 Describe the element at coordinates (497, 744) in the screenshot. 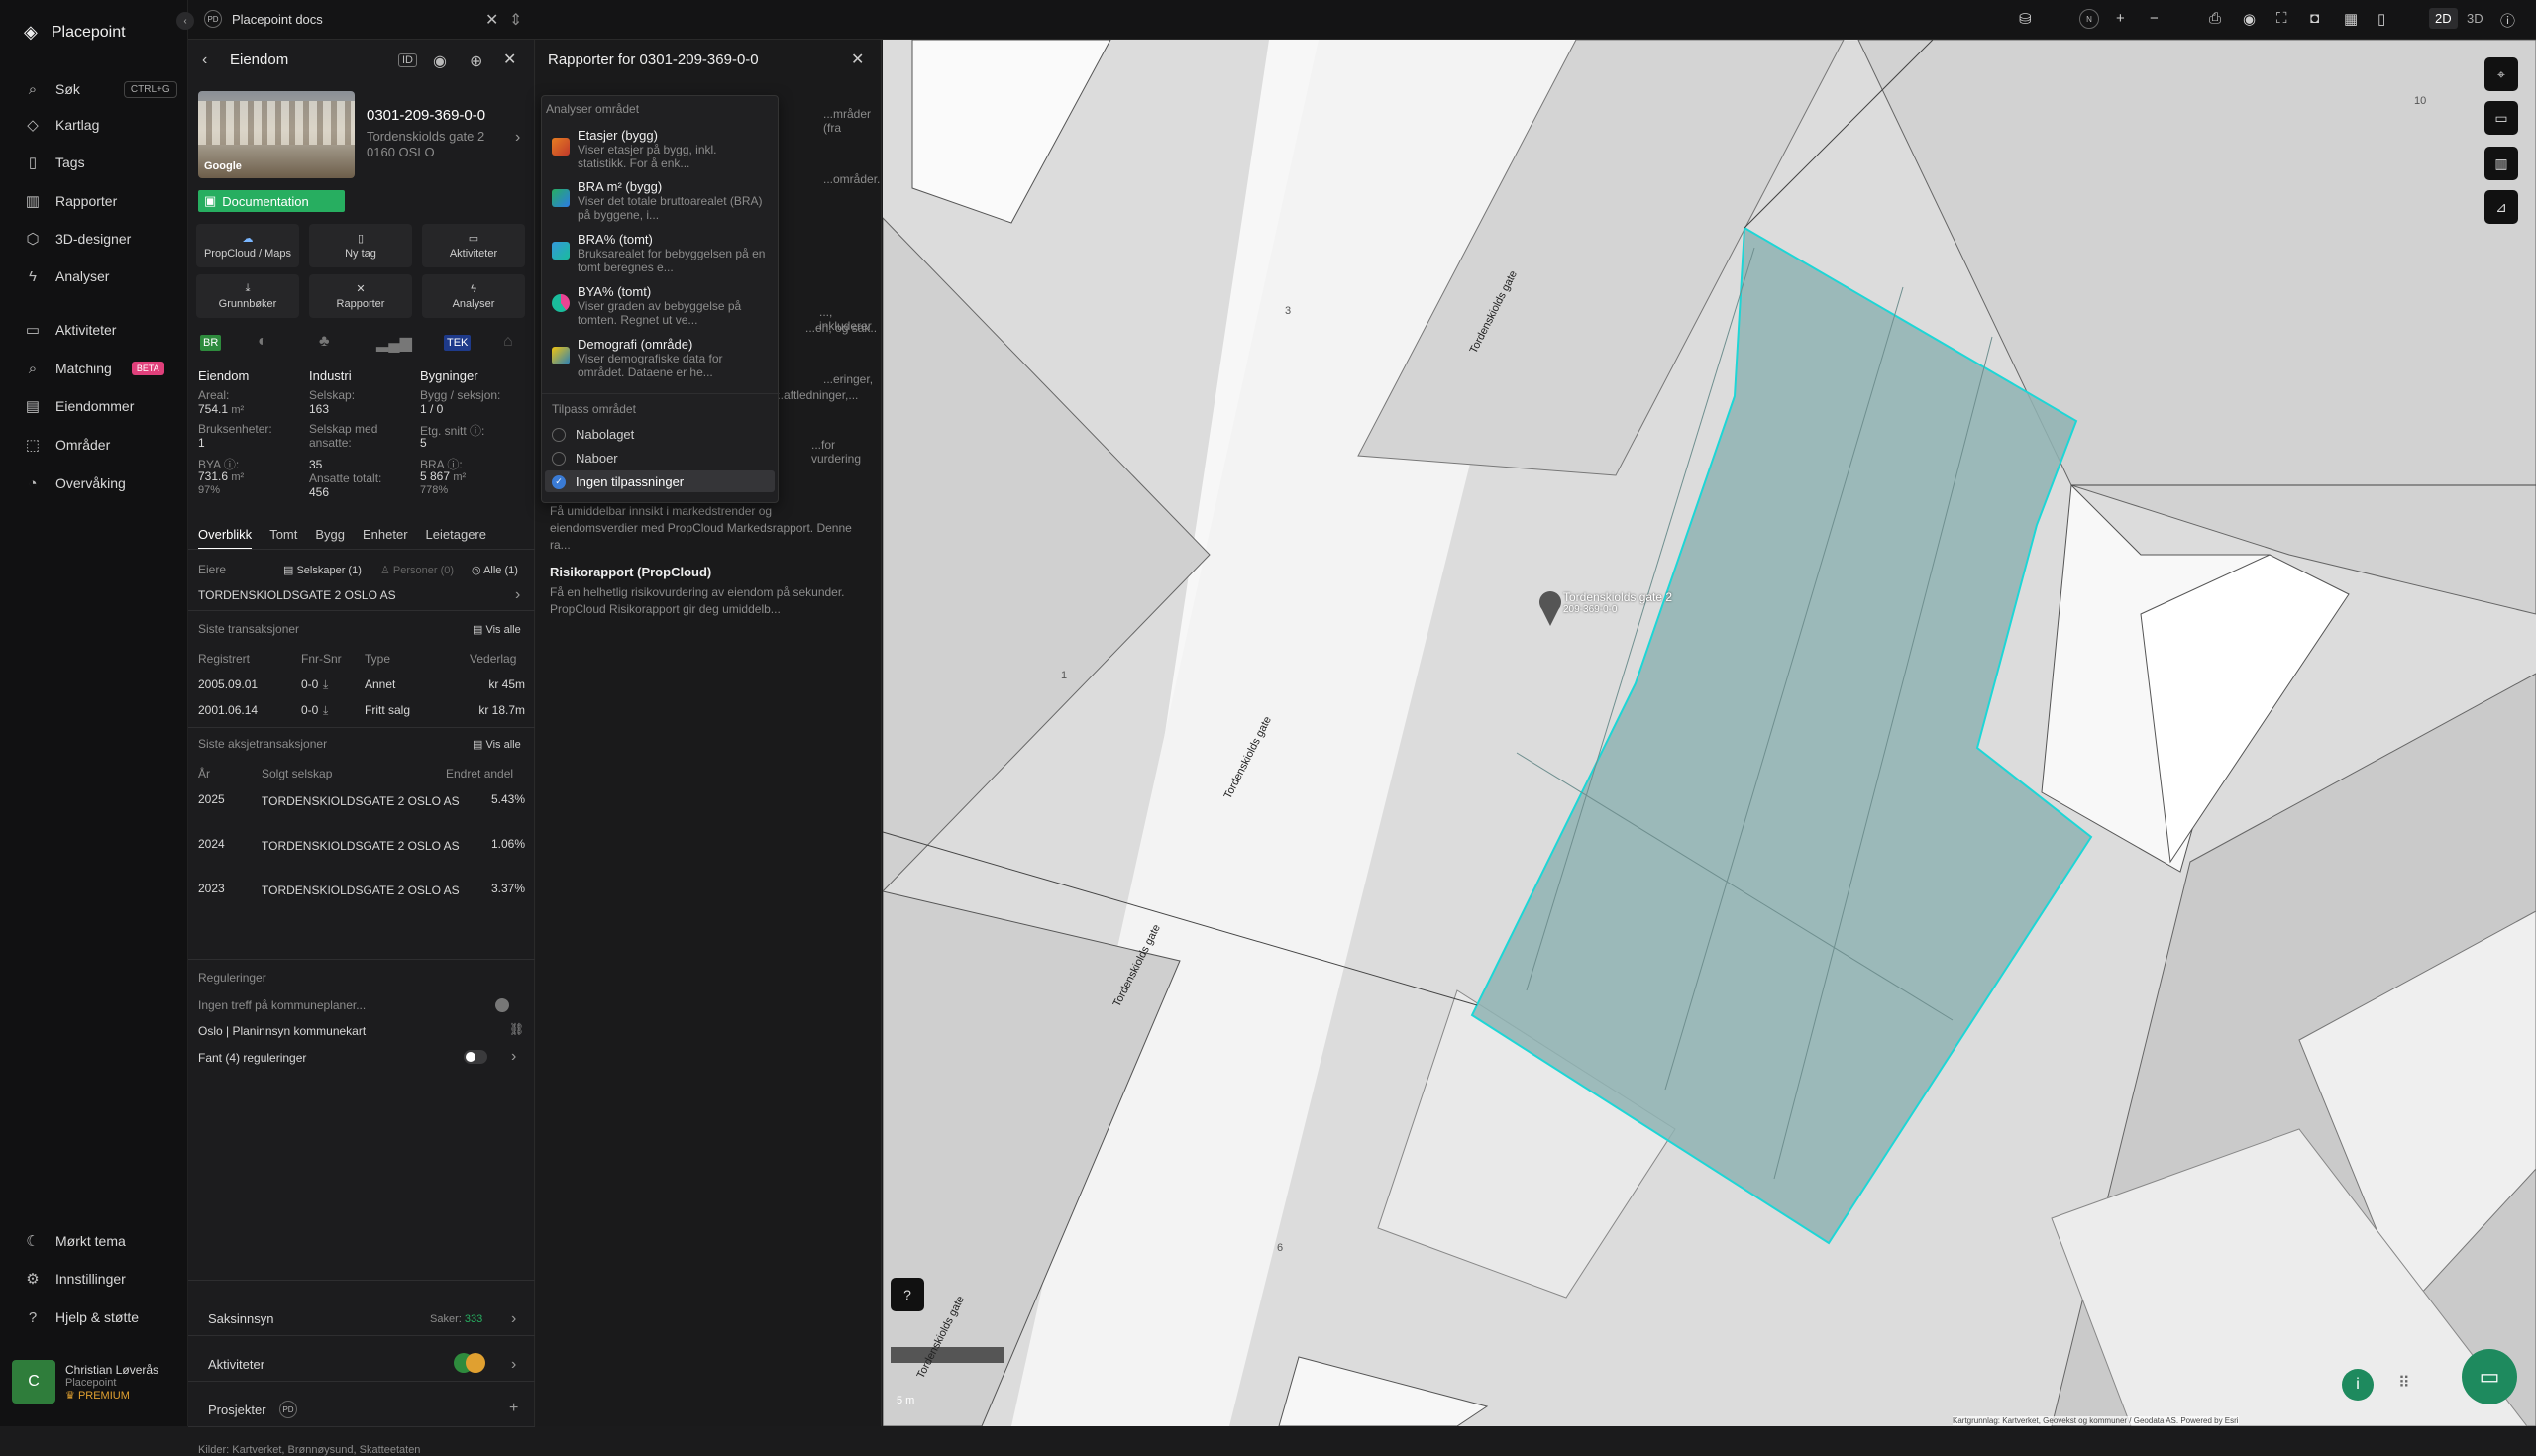

I see `share-tx-show-all: ▤ Vis alle` at that location.